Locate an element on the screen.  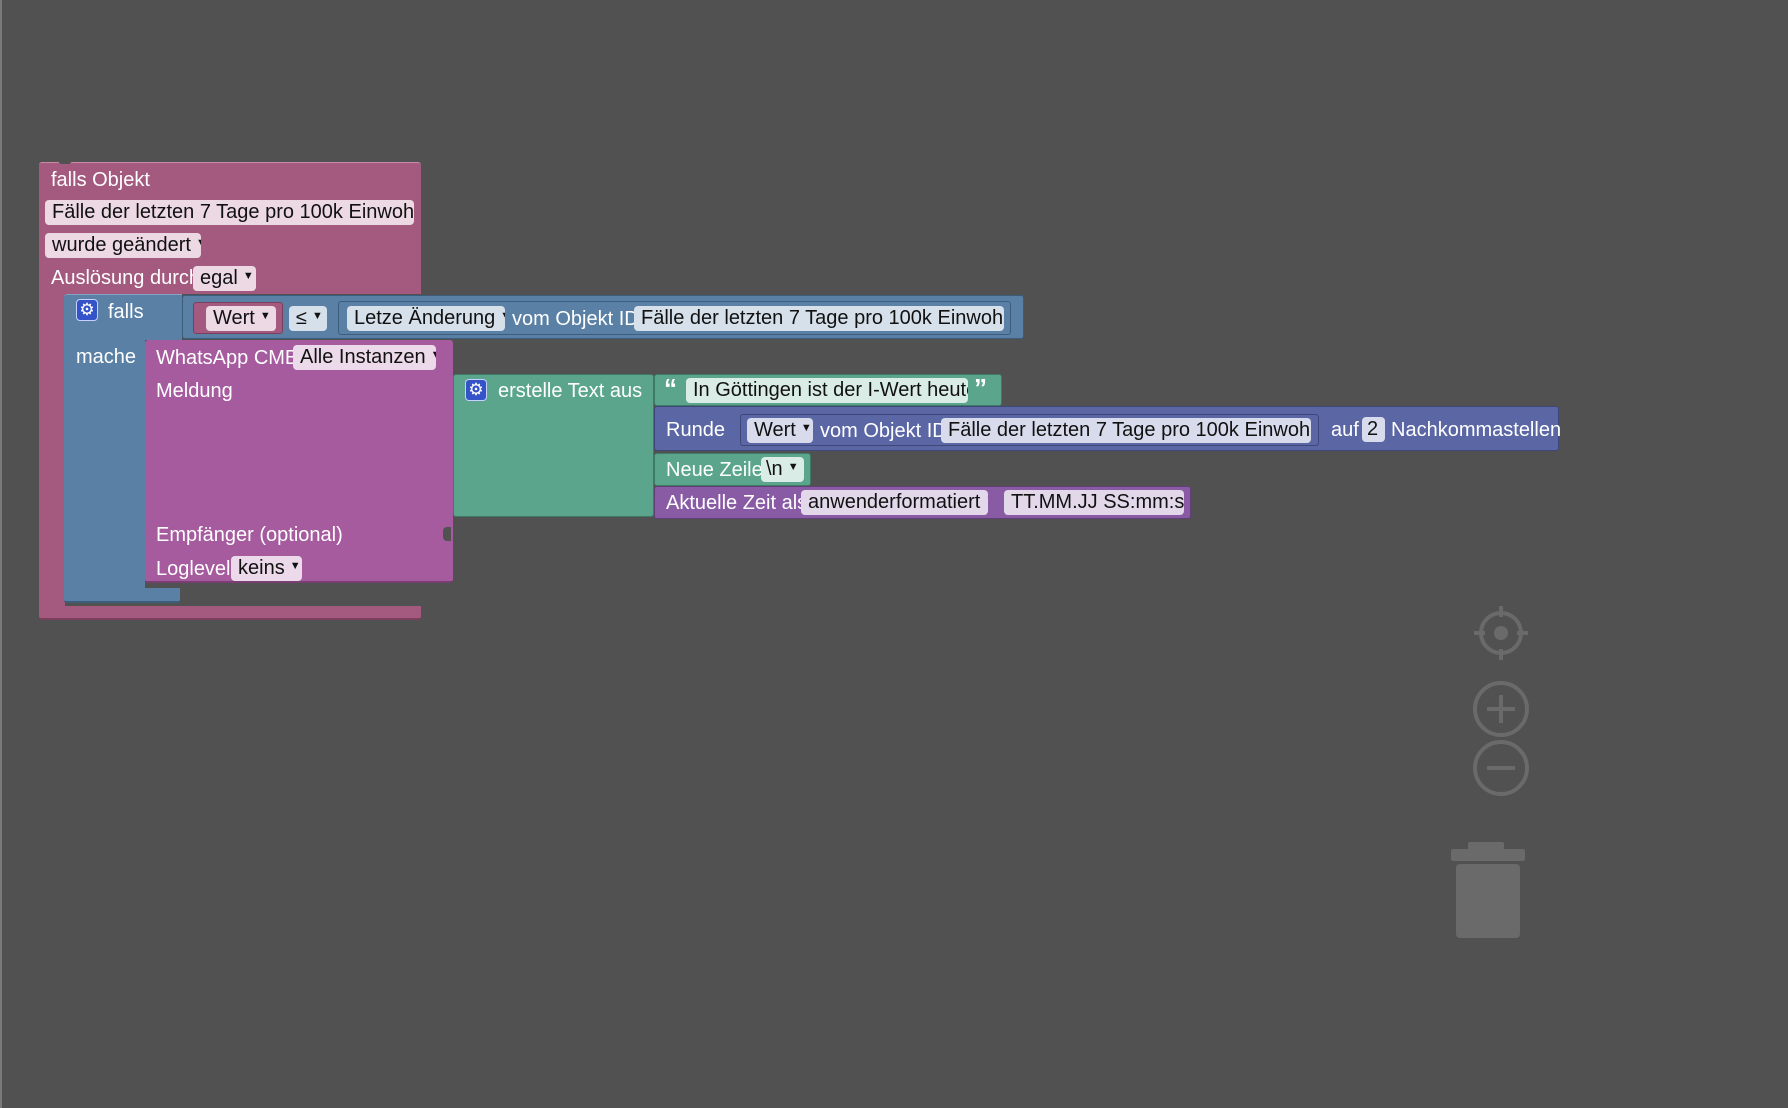
attribute-dropdown: Letze Änderung▼ is located at coordinates (426, 318).